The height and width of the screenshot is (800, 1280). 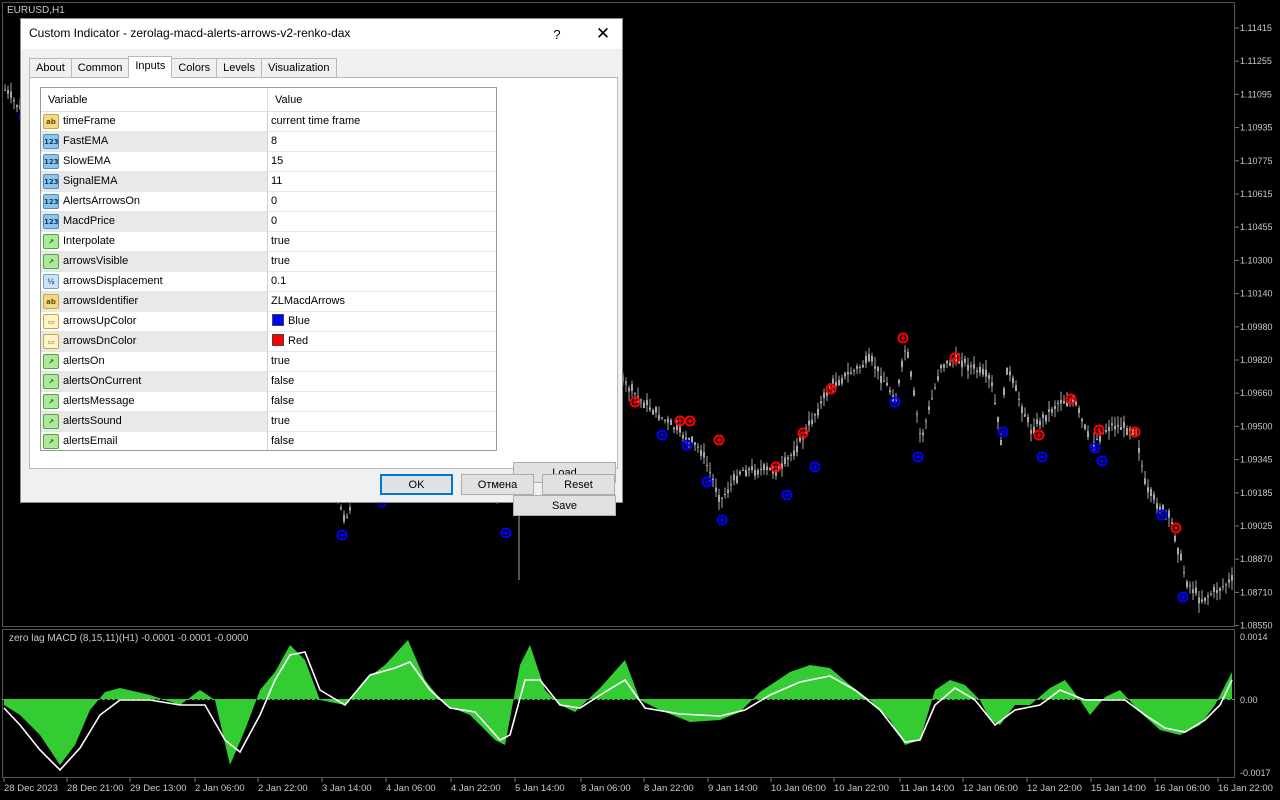 I want to click on table-row: 123 AlertsArrowsOn 0, so click(x=268, y=202).